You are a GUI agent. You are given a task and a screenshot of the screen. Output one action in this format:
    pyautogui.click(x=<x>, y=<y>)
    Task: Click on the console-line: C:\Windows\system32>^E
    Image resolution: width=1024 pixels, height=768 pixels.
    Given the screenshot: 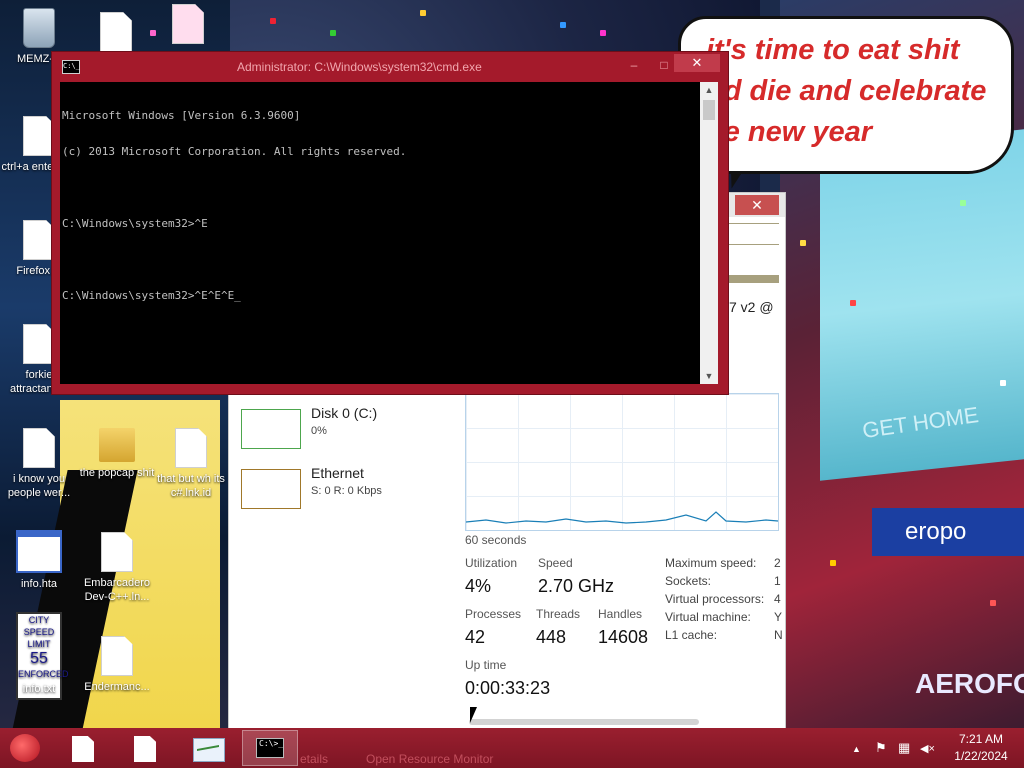 What is the action you would take?
    pyautogui.click(x=135, y=223)
    